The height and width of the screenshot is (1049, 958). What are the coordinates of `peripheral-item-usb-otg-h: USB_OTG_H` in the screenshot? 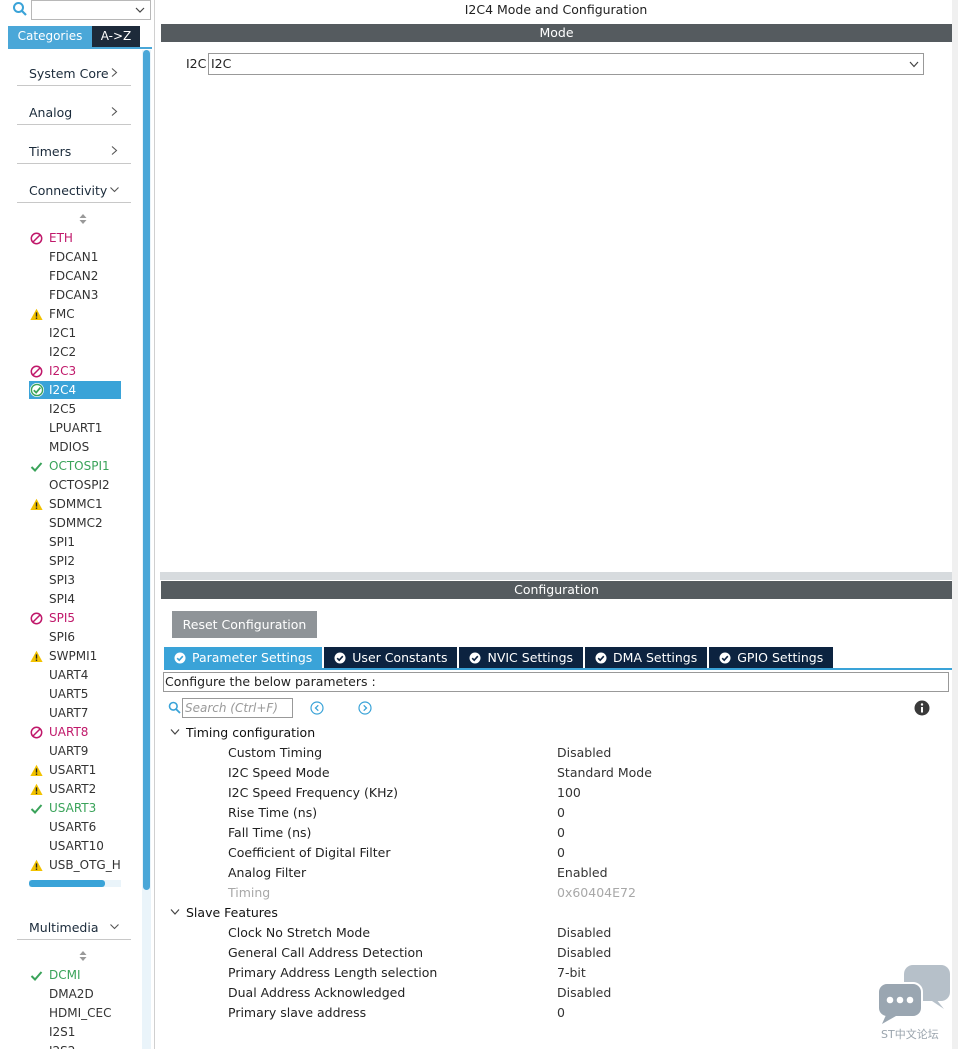 It's located at (75, 865).